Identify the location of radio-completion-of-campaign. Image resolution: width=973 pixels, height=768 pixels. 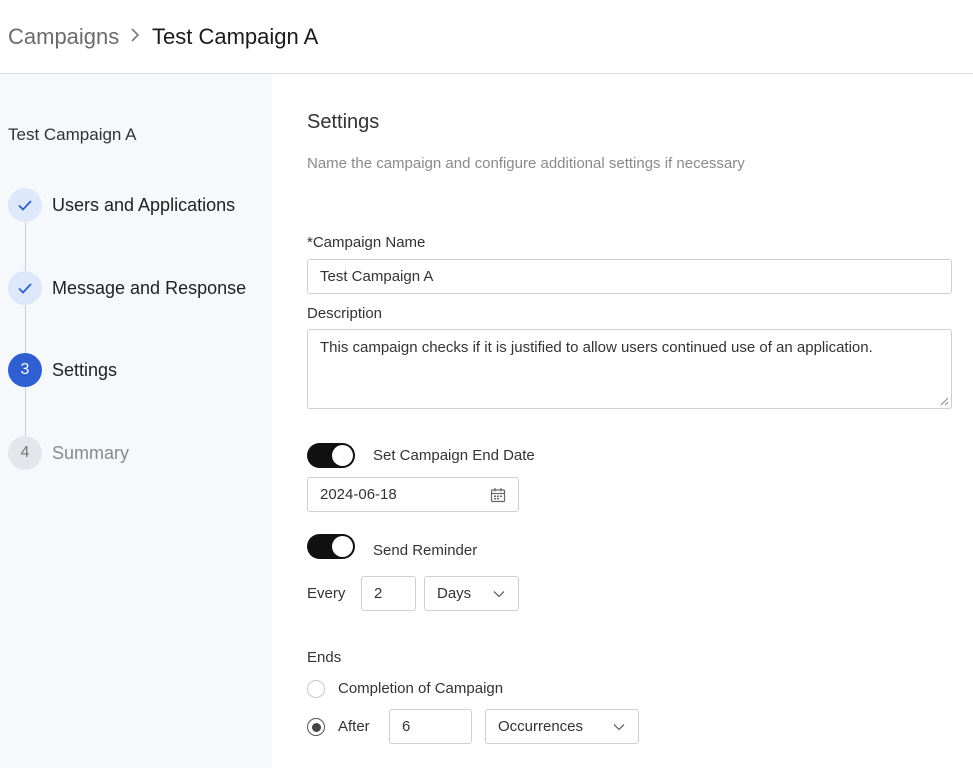
(316, 689).